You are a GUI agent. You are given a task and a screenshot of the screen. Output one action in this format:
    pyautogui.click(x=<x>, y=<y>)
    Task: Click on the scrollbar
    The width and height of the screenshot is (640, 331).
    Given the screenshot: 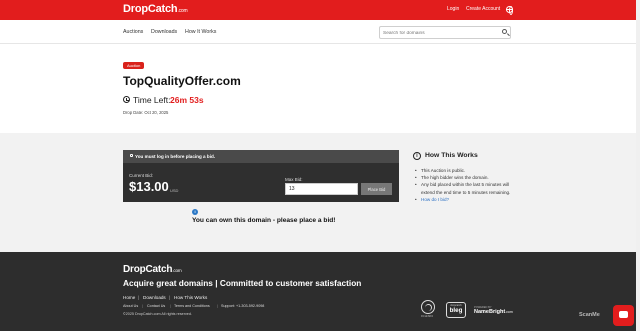 What is the action you would take?
    pyautogui.click(x=638, y=165)
    